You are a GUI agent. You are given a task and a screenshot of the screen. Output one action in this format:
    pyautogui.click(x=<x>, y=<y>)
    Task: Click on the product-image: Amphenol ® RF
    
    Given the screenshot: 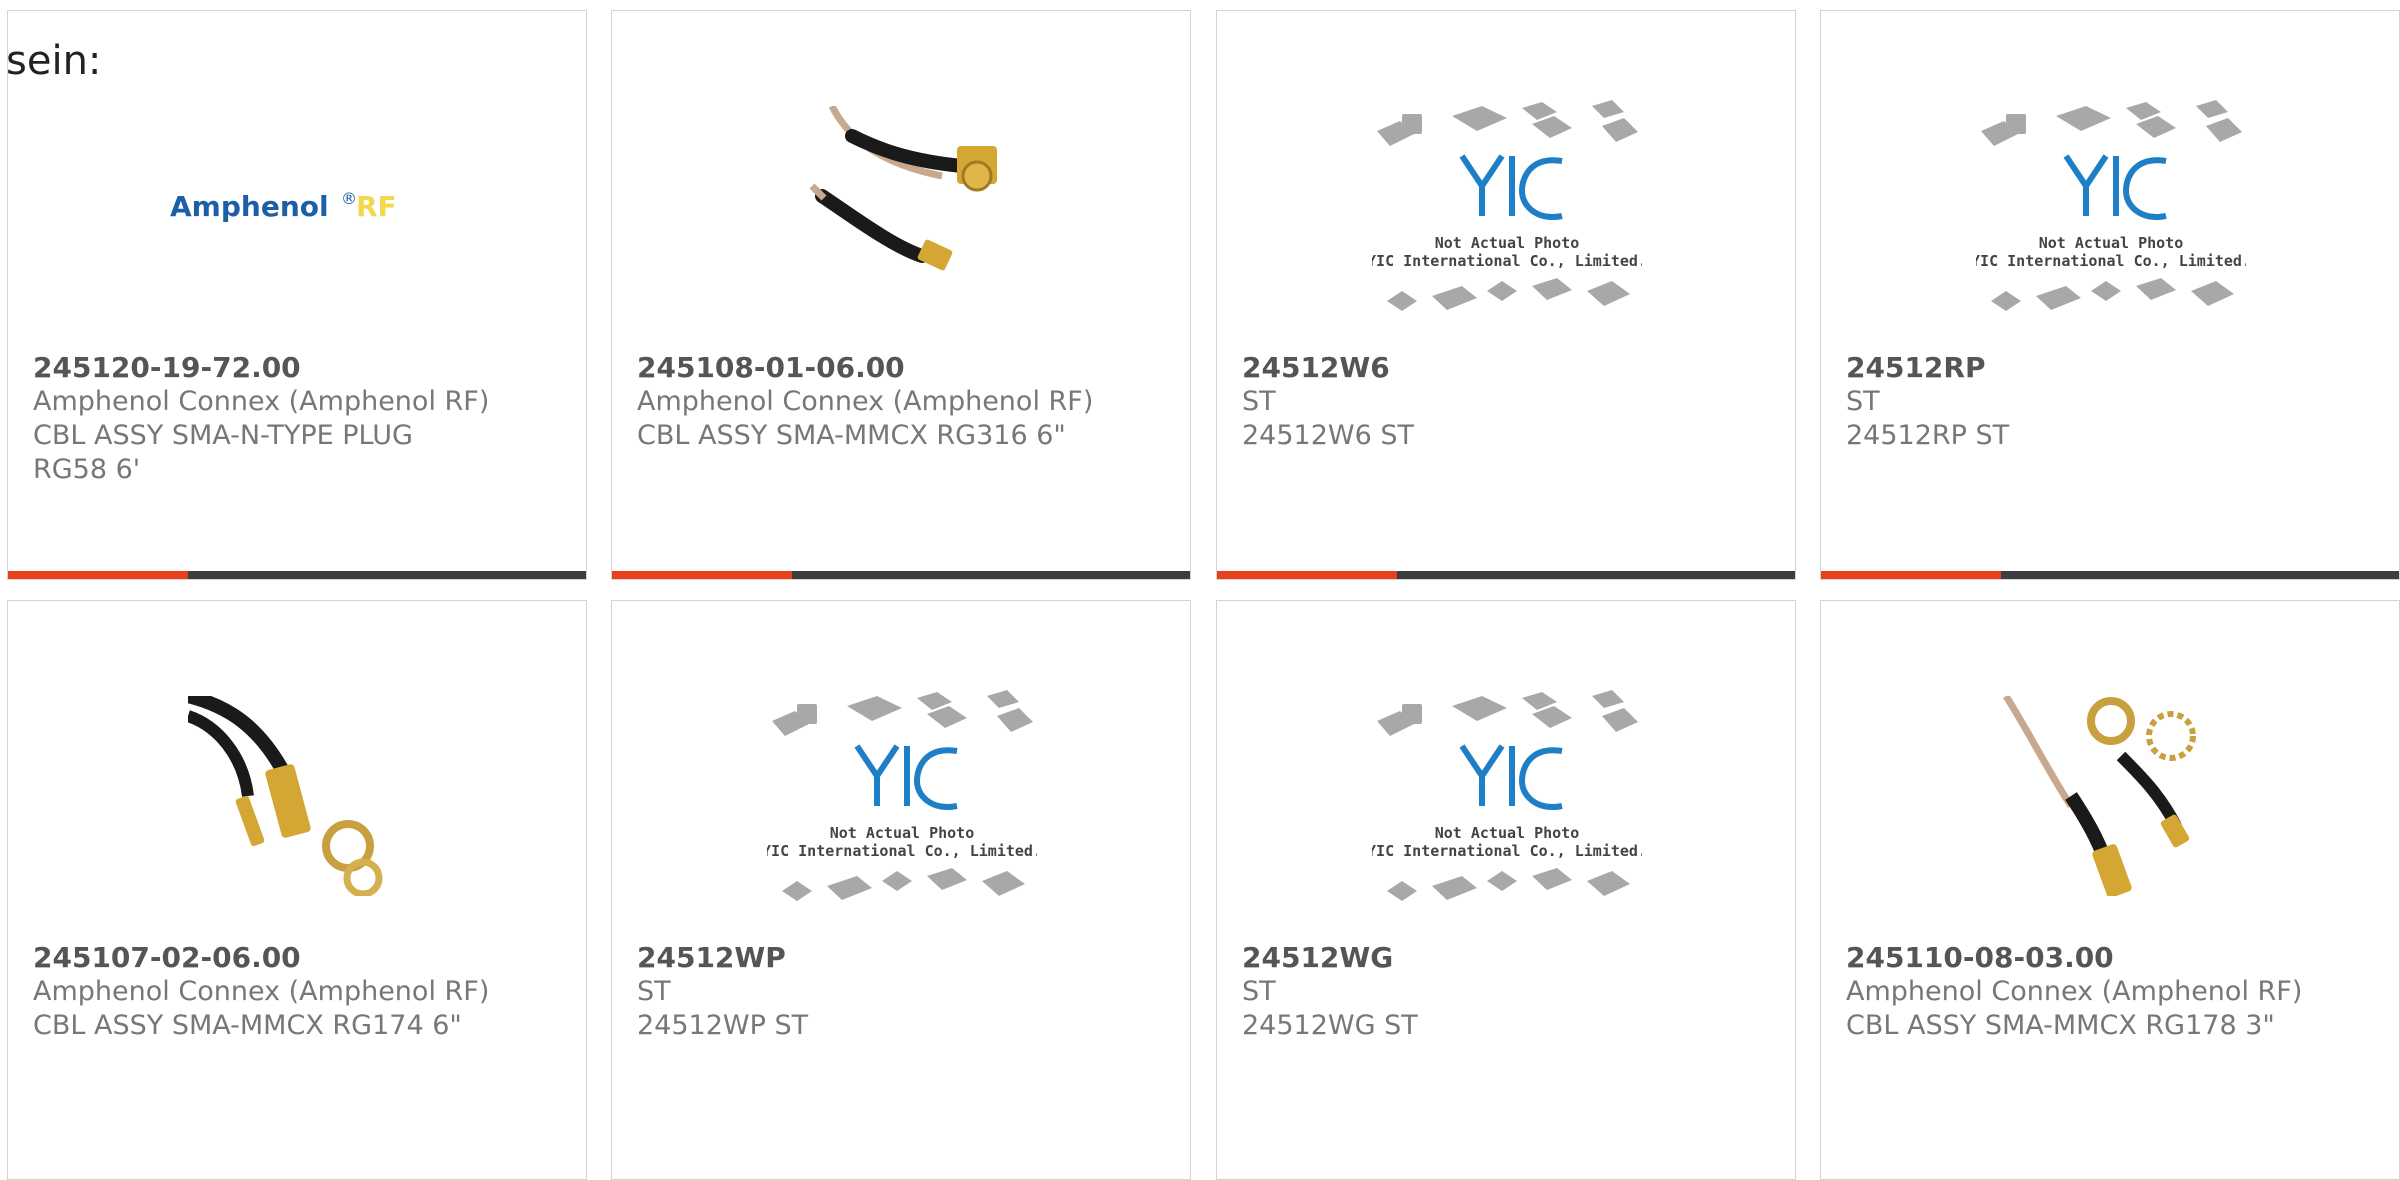 What is the action you would take?
    pyautogui.click(x=298, y=206)
    